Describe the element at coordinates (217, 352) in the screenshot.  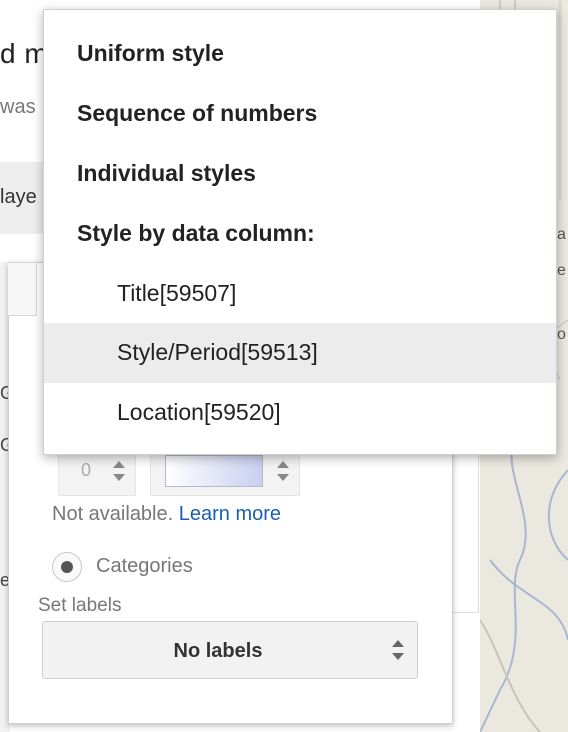
I see `menu-item-label: Style/Period[59513]` at that location.